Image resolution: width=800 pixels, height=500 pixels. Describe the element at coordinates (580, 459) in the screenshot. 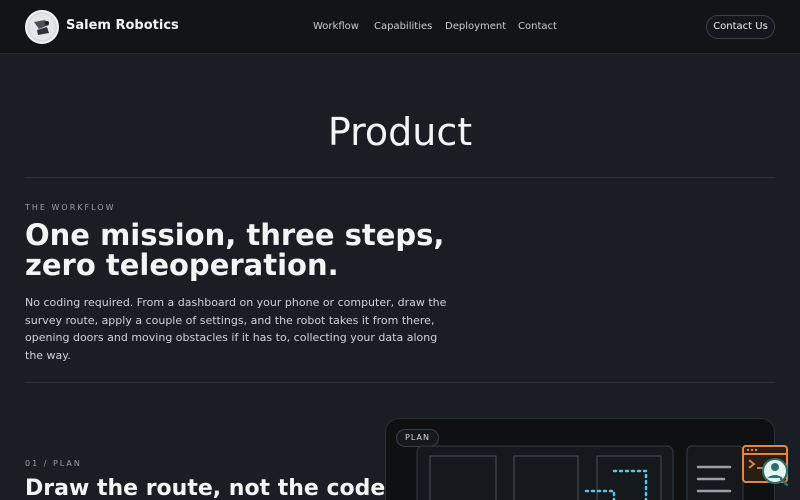

I see `plan-dashboard-mockup: PLAN` at that location.